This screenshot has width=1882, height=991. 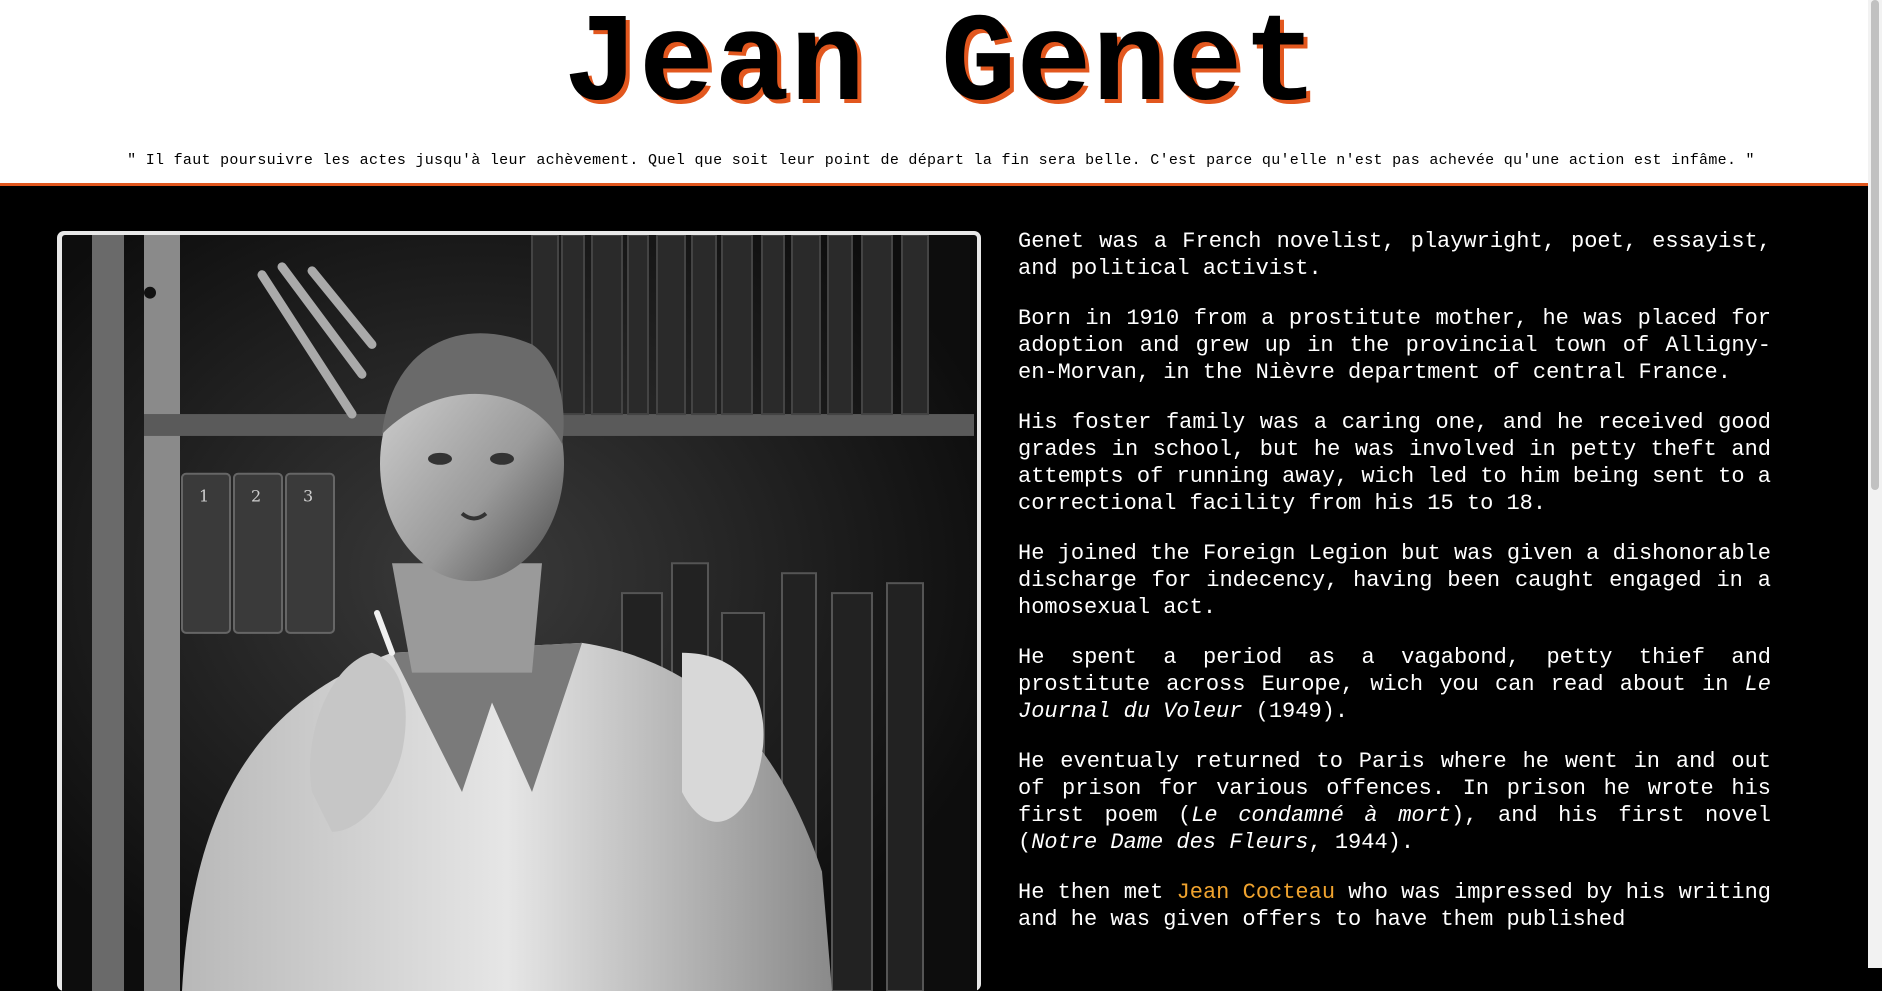 What do you see at coordinates (1295, 711) in the screenshot?
I see `bio-text: (1949).` at bounding box center [1295, 711].